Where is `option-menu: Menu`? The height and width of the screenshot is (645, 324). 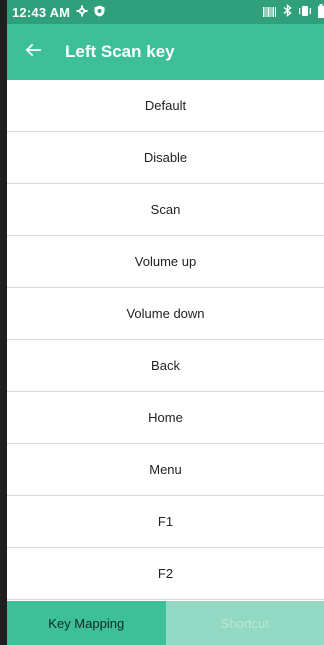
option-menu: Menu is located at coordinates (165, 470).